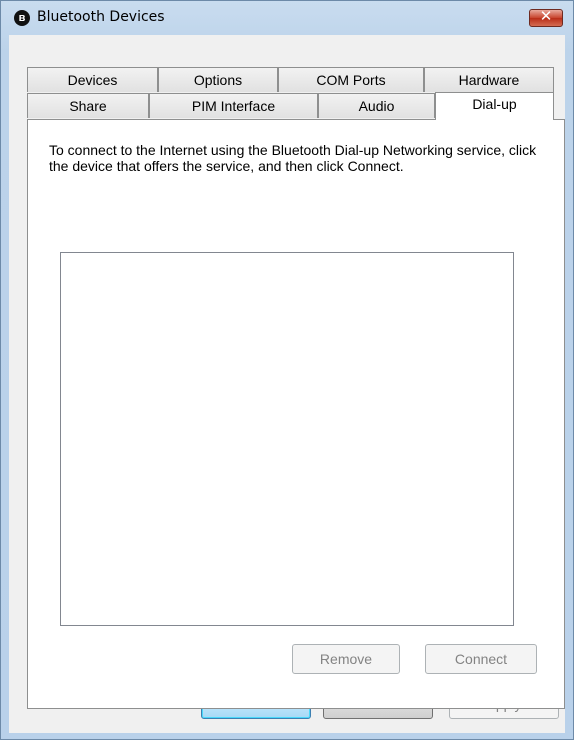 This screenshot has width=574, height=740. I want to click on tab-hardware: Hardware, so click(489, 79).